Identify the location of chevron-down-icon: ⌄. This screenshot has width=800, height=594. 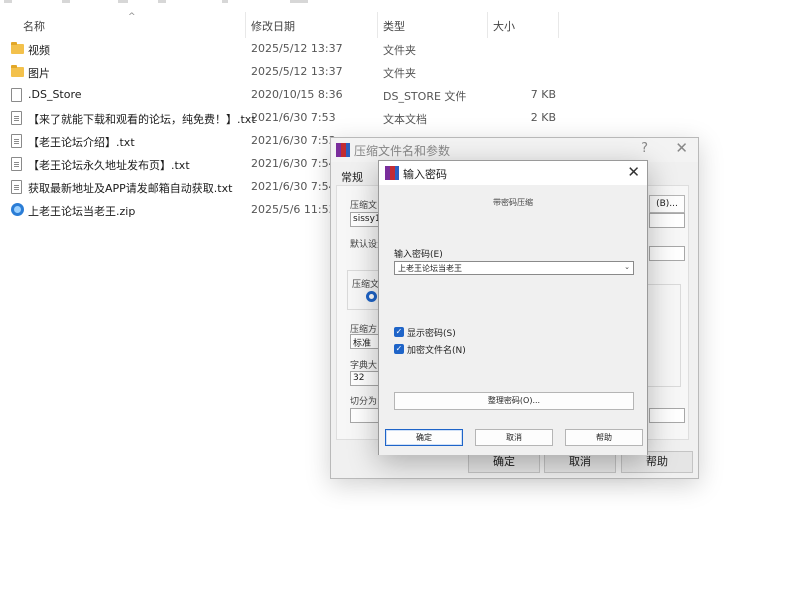
(627, 267).